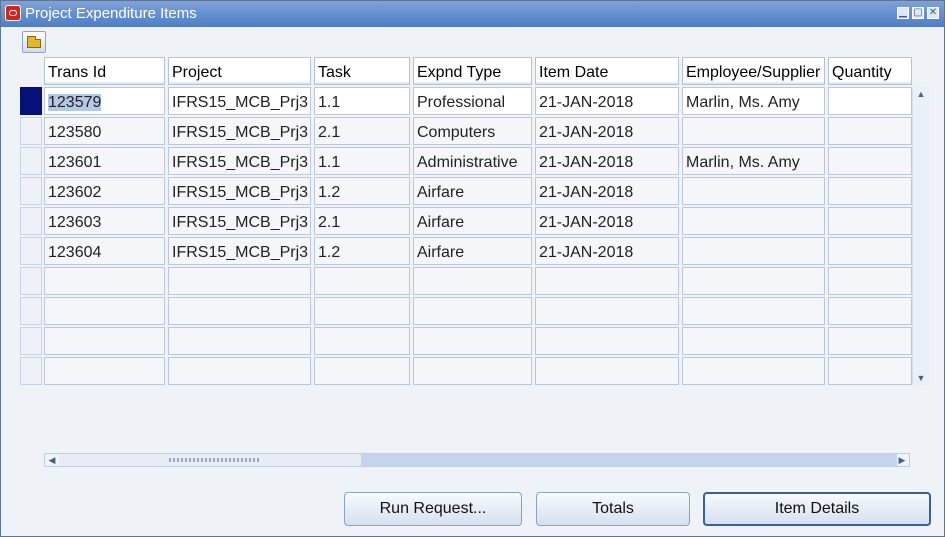 This screenshot has width=945, height=537. What do you see at coordinates (104, 101) in the screenshot?
I see `trans-id-cell: 123579` at bounding box center [104, 101].